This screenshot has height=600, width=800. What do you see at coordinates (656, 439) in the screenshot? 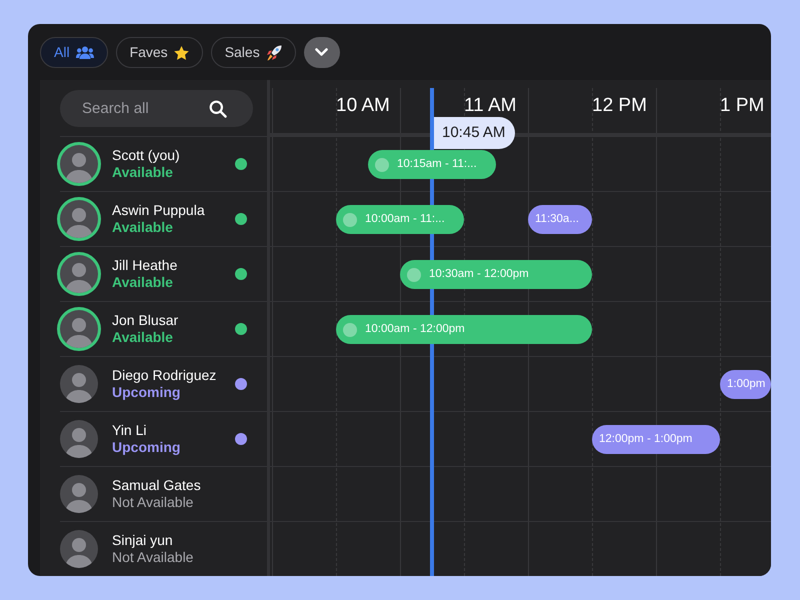
I see `event-bar: 12:00pm - 1:00pm` at bounding box center [656, 439].